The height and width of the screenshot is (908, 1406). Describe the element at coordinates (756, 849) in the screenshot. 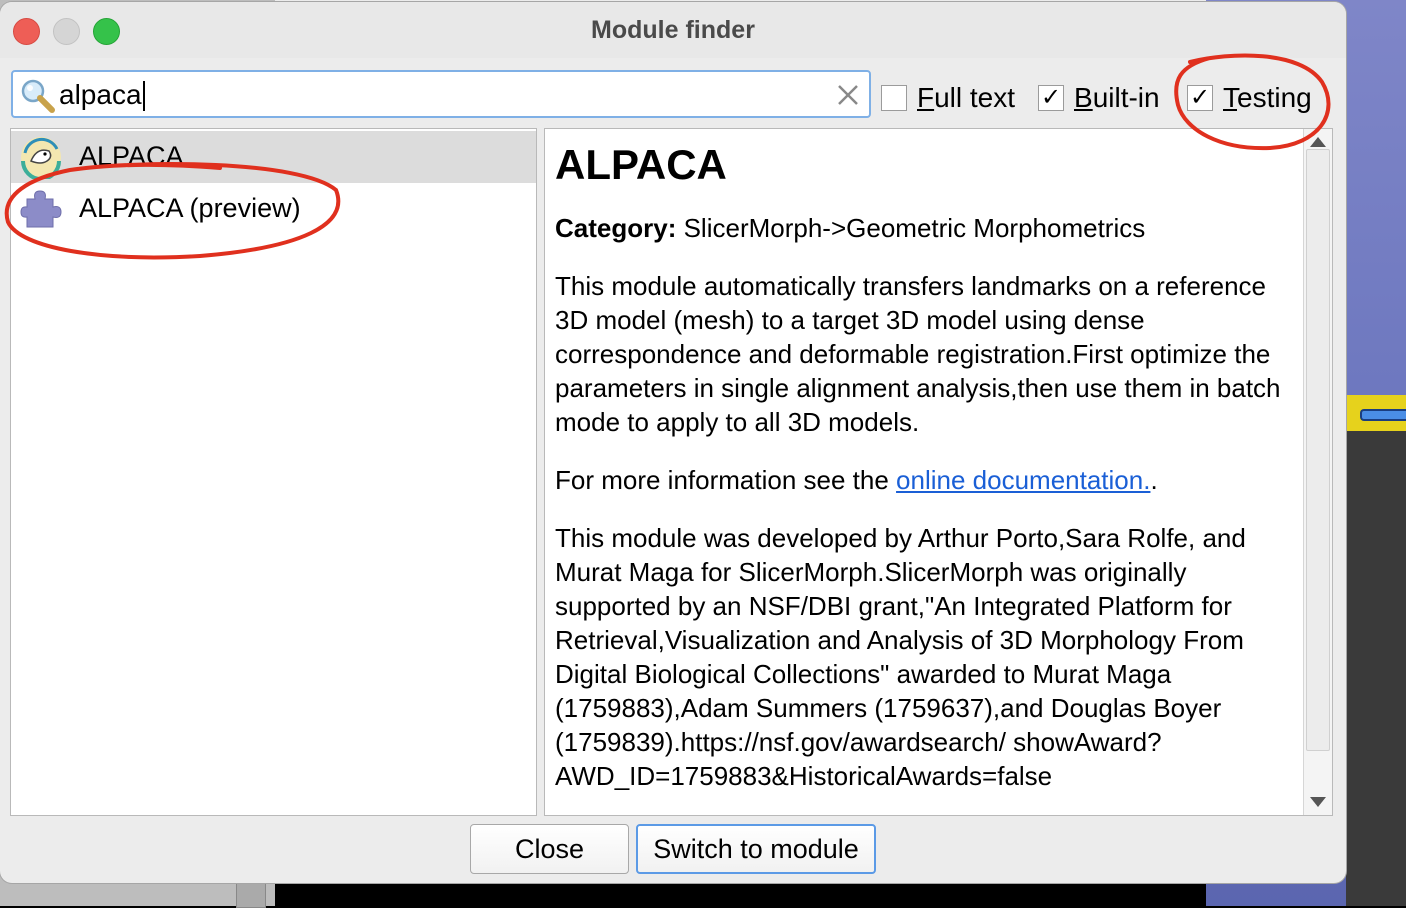

I see `switch-to-module-button: Switch to module` at that location.